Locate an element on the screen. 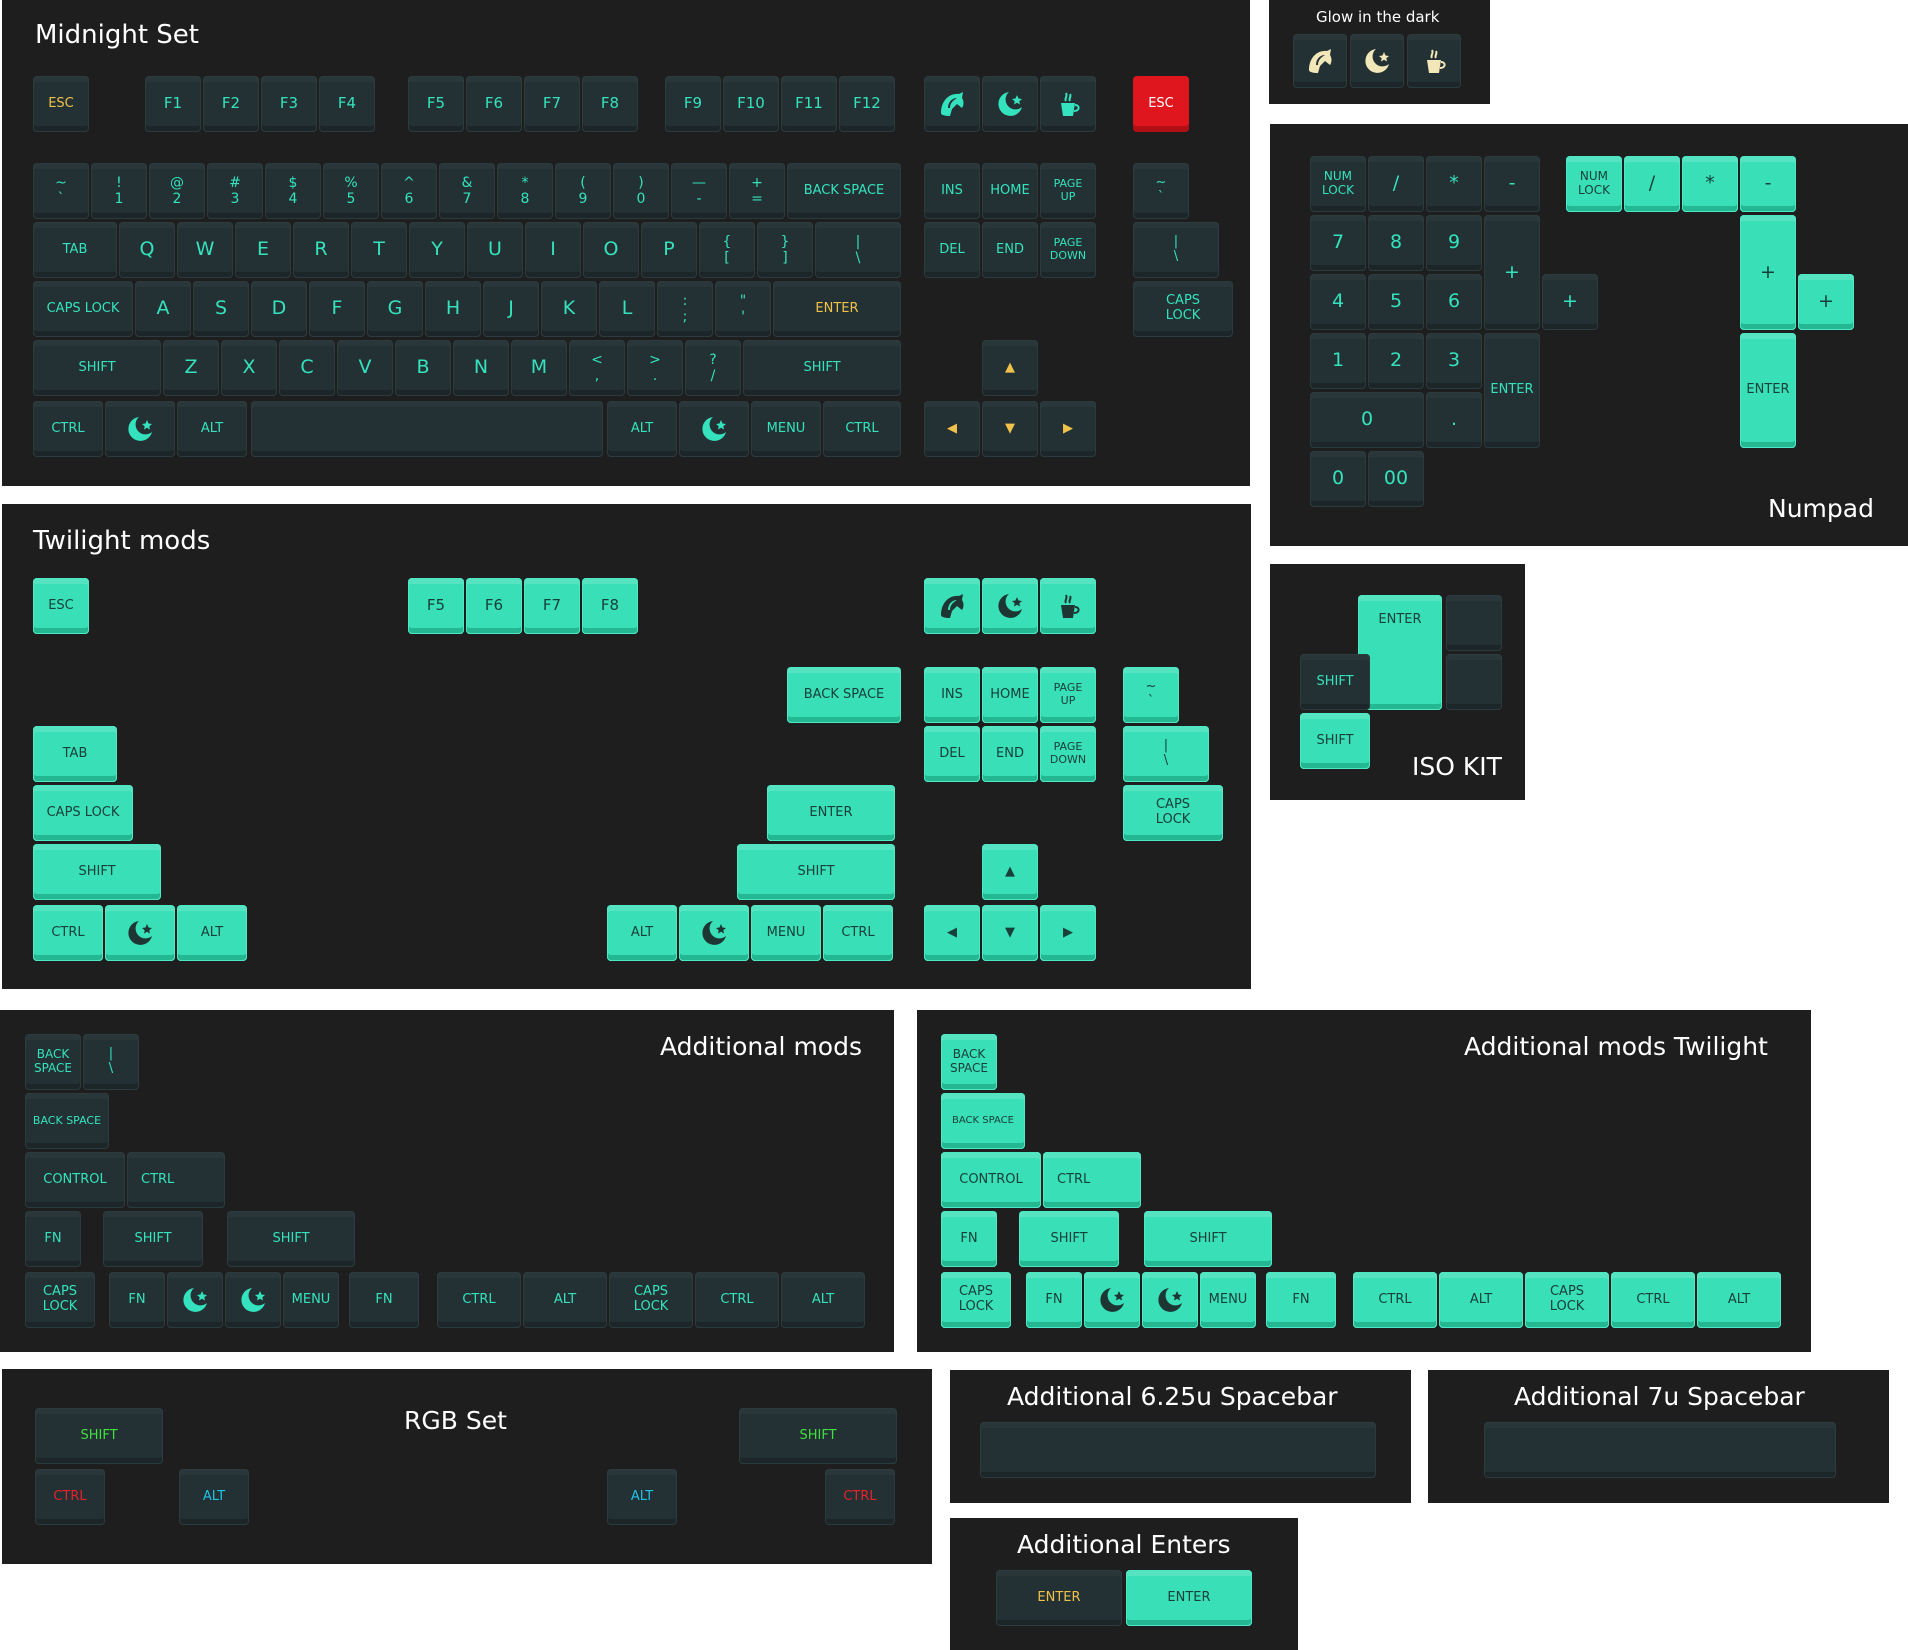  pagedown-key: PAGE DOWN is located at coordinates (1068, 250).